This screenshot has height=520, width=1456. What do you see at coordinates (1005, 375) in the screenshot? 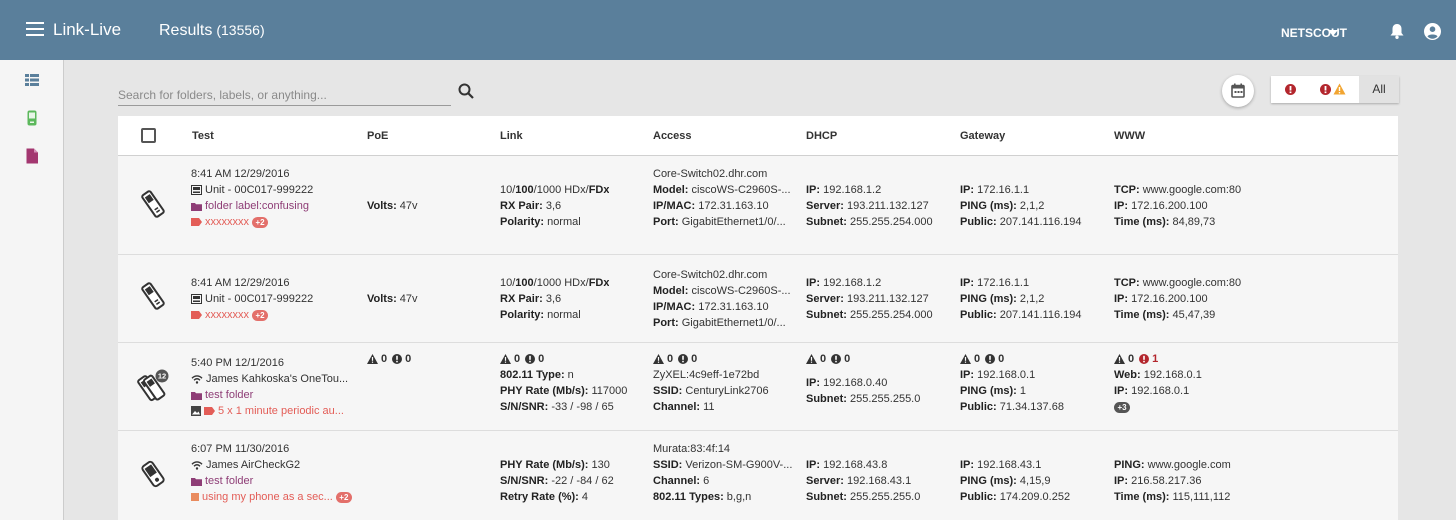
I see `ip-value: 192.168.0.1` at bounding box center [1005, 375].